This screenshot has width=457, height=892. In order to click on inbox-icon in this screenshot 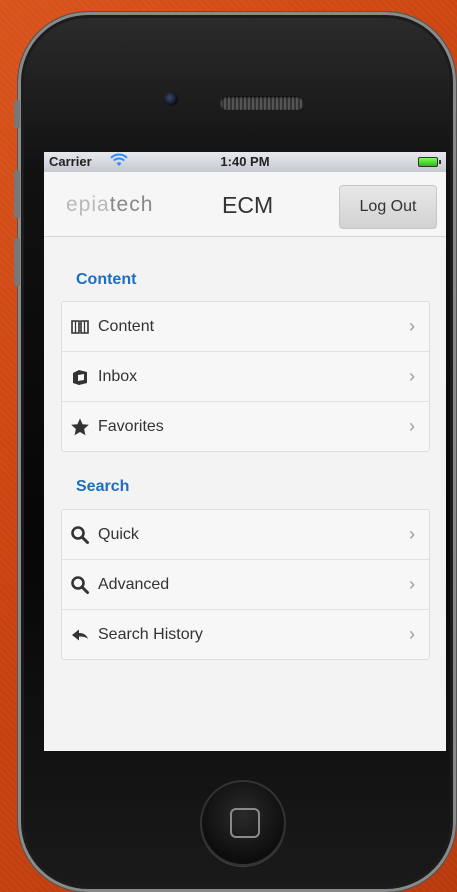, I will do `click(80, 377)`.